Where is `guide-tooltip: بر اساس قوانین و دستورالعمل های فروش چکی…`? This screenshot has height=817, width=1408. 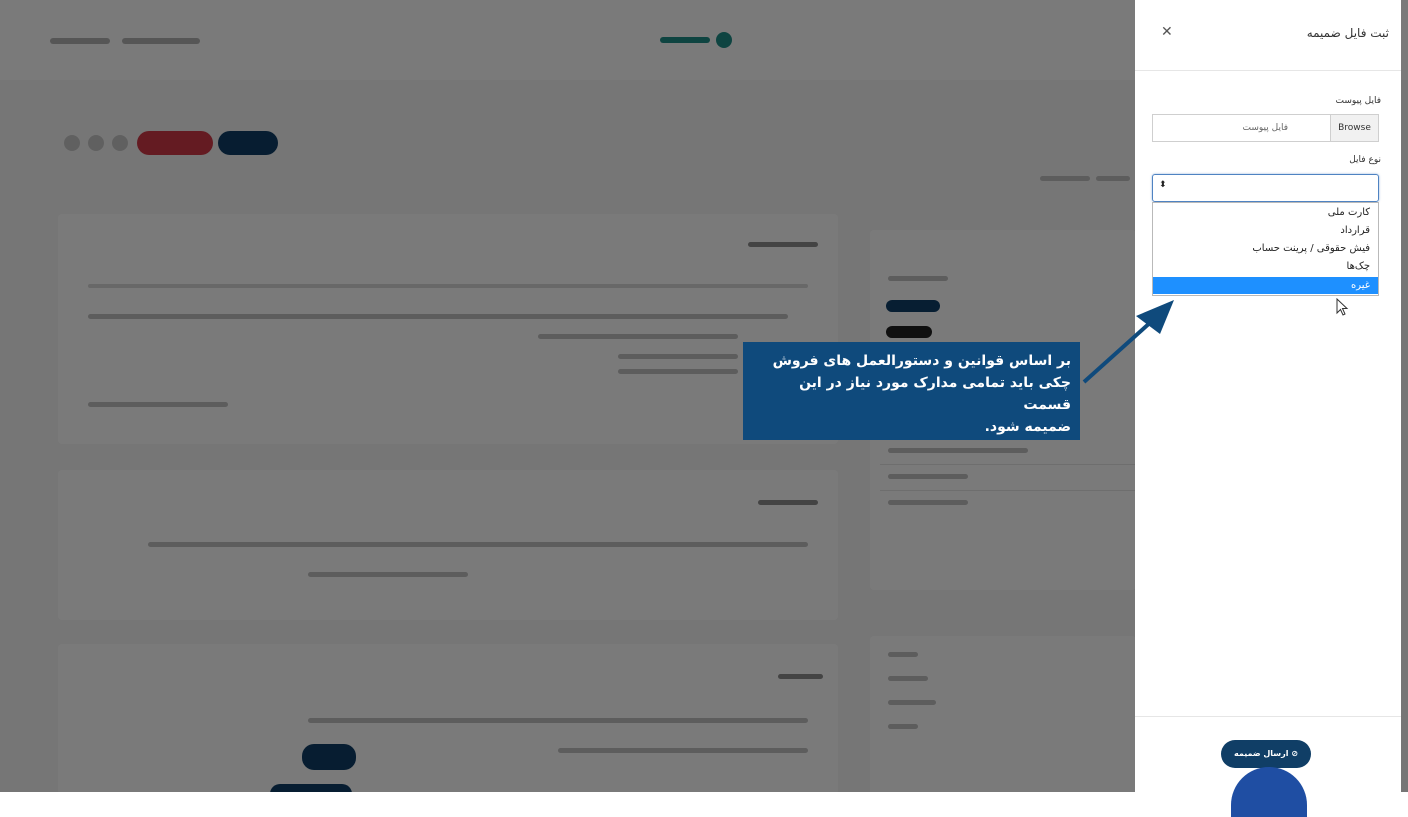 guide-tooltip: بر اساس قوانین و دستورالعمل های فروش چکی… is located at coordinates (911, 391).